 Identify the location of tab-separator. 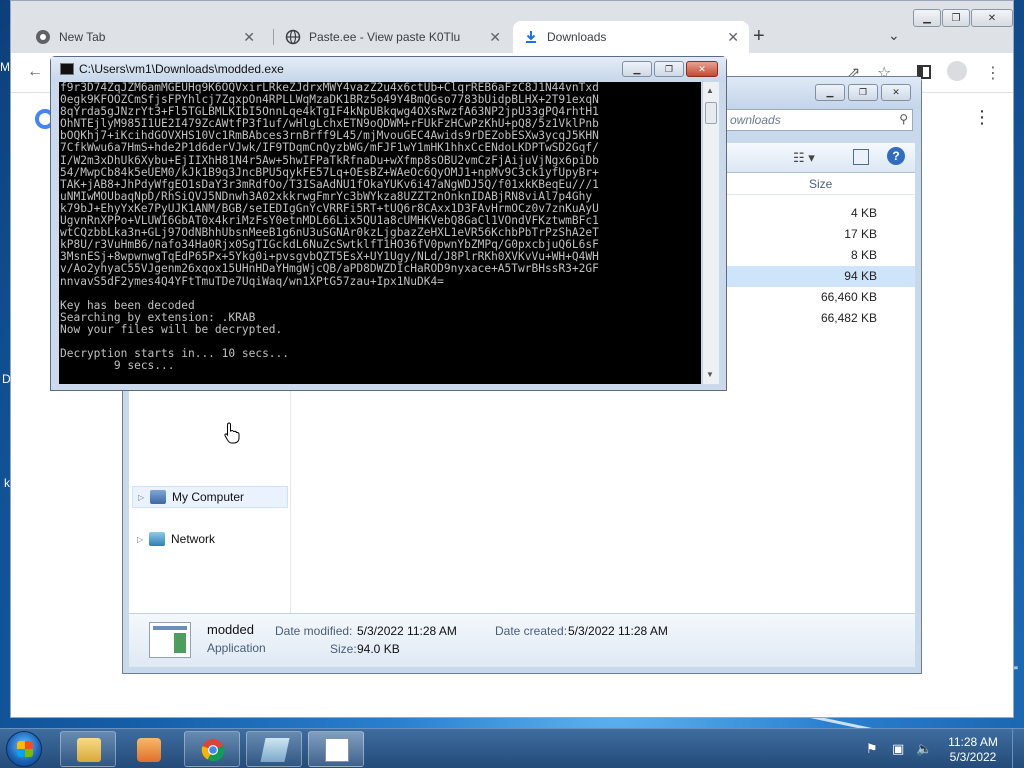
(273, 37).